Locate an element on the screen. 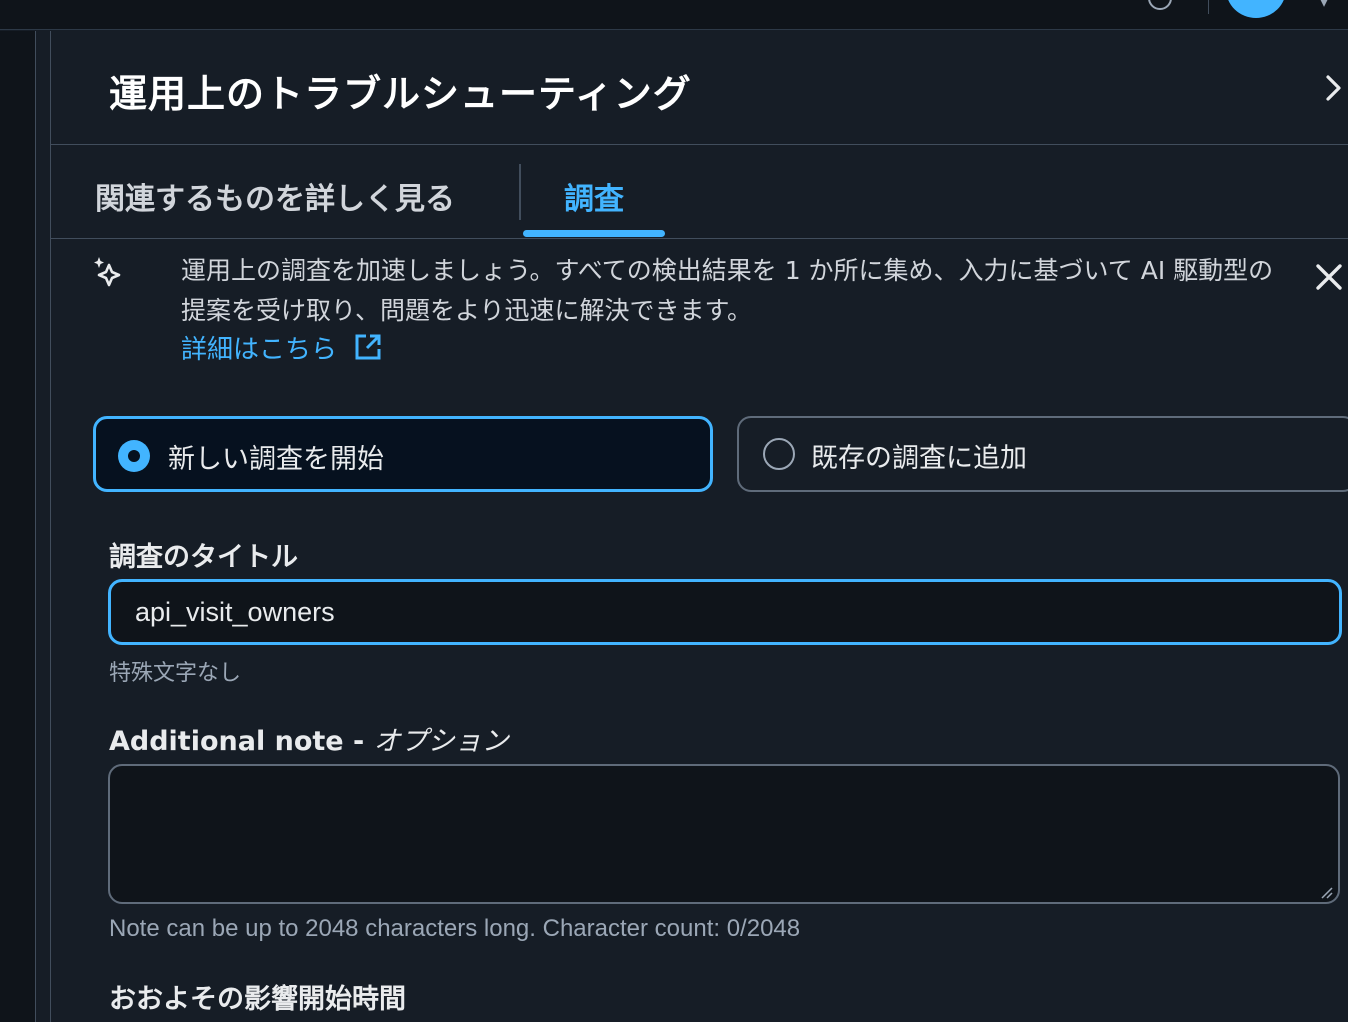 The height and width of the screenshot is (1022, 1348). investigation-title-label: 調査のタイトル is located at coordinates (203, 557).